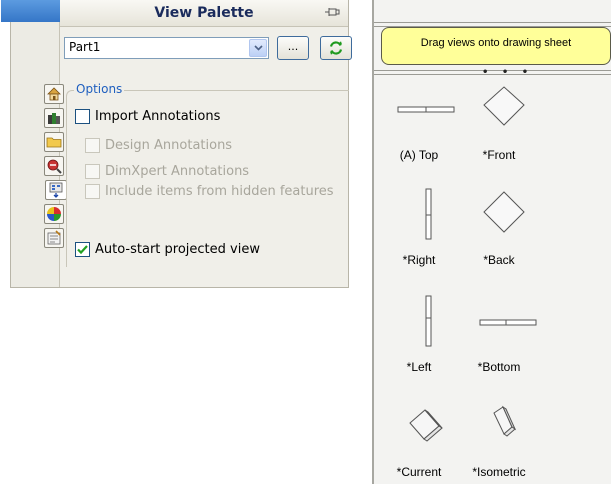 This screenshot has width=611, height=487. I want to click on view-label-front: *Front, so click(499, 155).